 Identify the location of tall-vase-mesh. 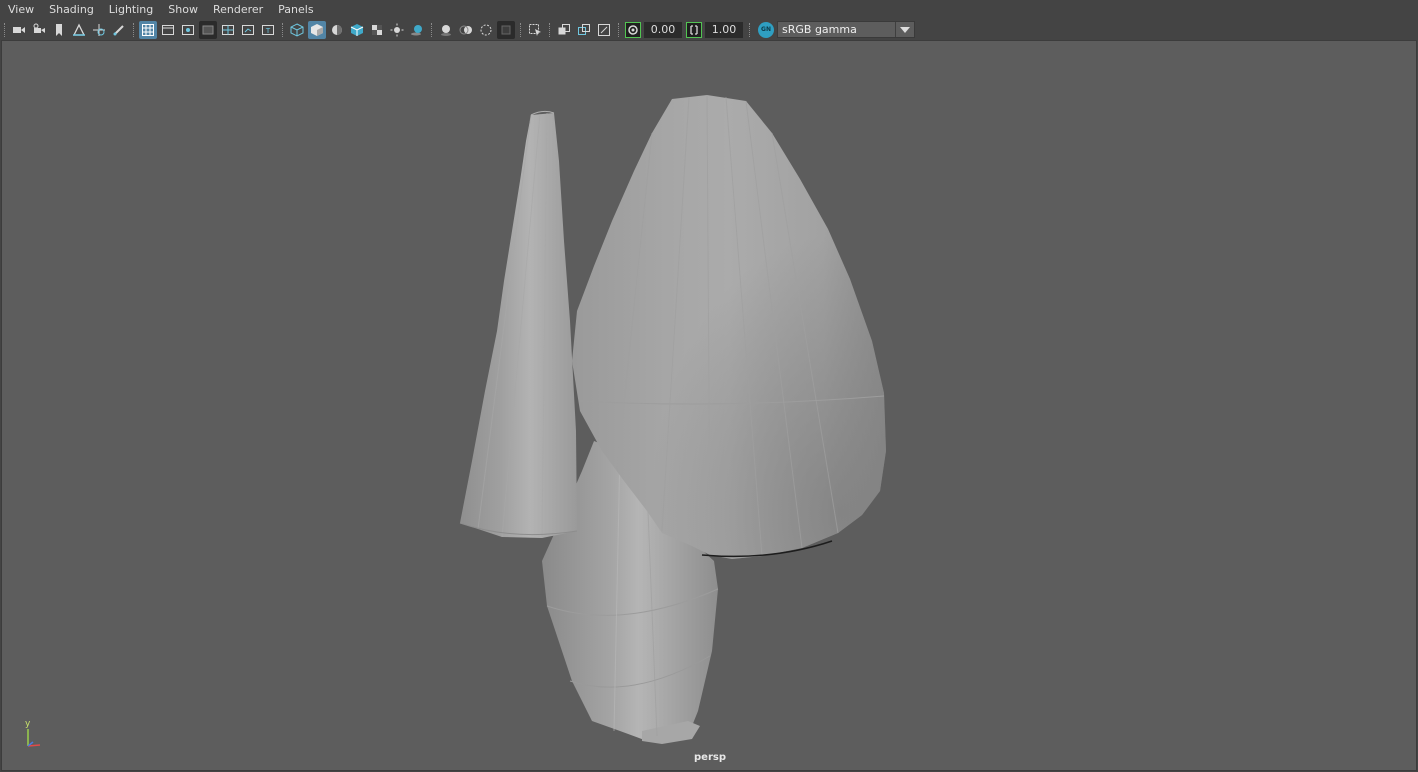
(518, 324).